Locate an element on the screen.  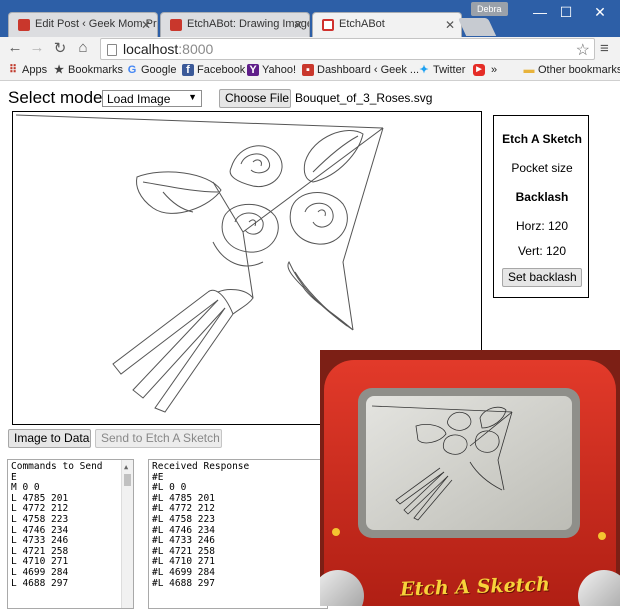
device-size: Pocket size is located at coordinates (542, 168).